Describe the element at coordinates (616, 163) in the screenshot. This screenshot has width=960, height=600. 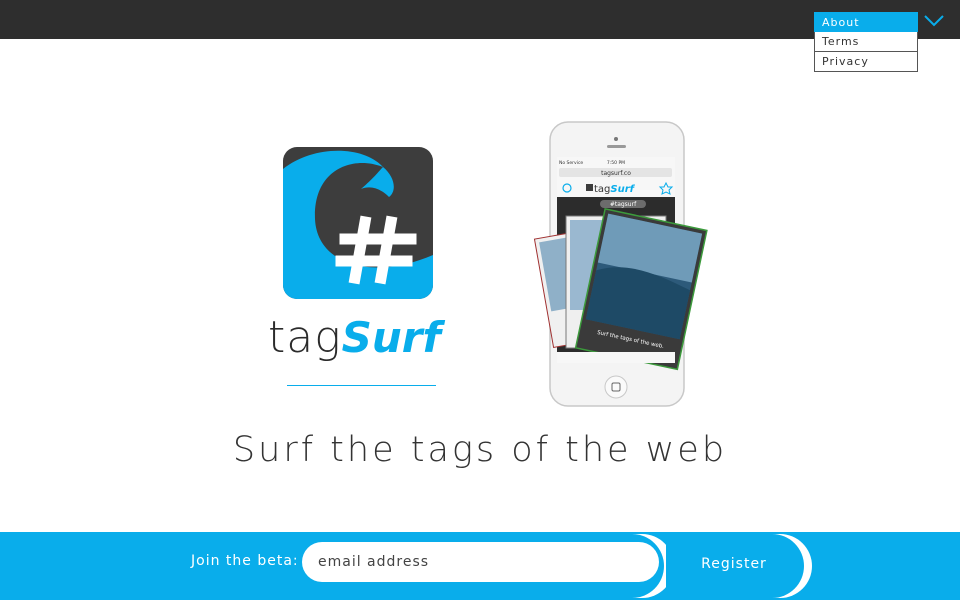
I see `phone-time: 7:50 PM` at that location.